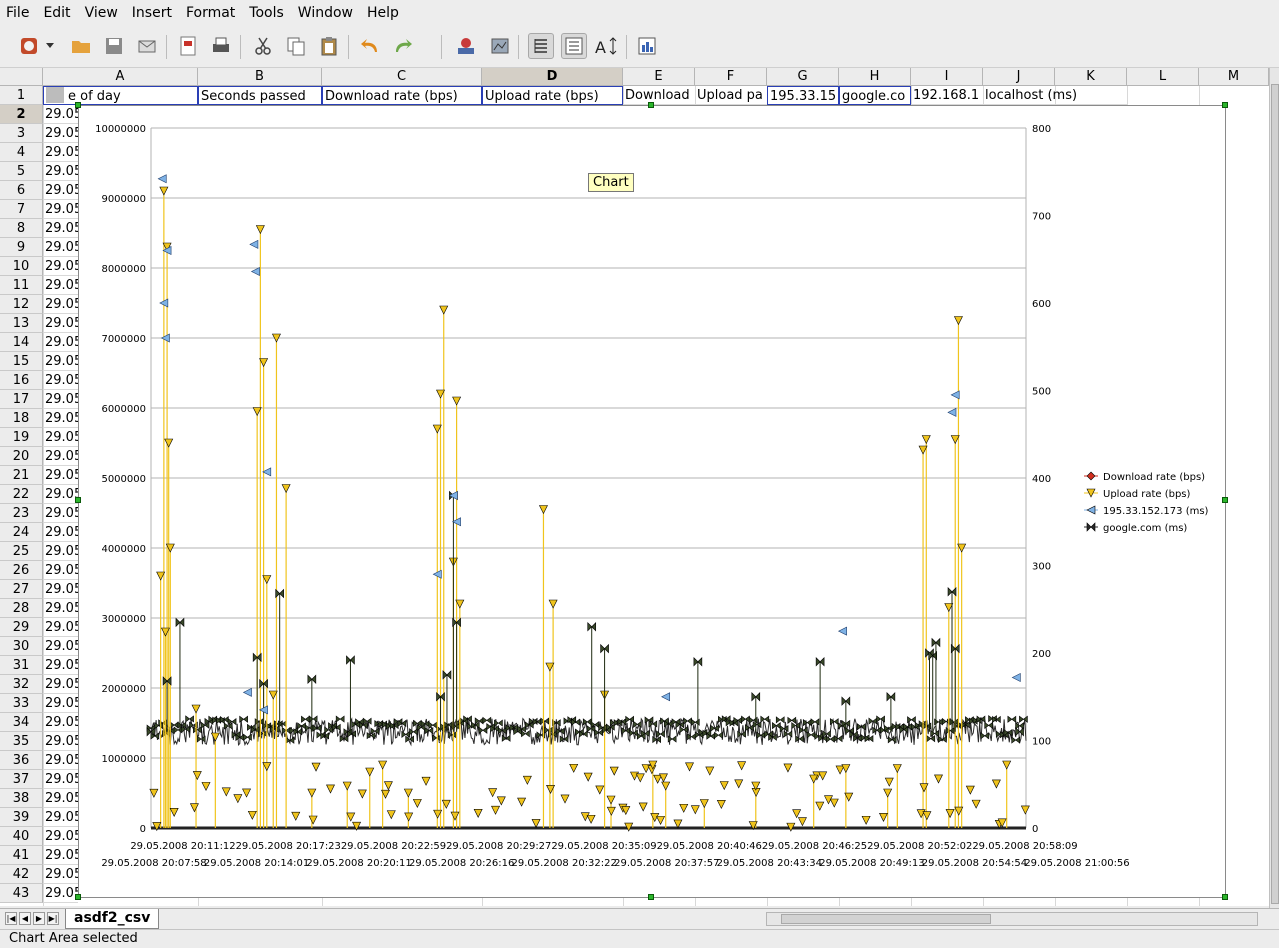 This screenshot has height=948, width=1279. I want to click on row-header-18: 18, so click(21, 418).